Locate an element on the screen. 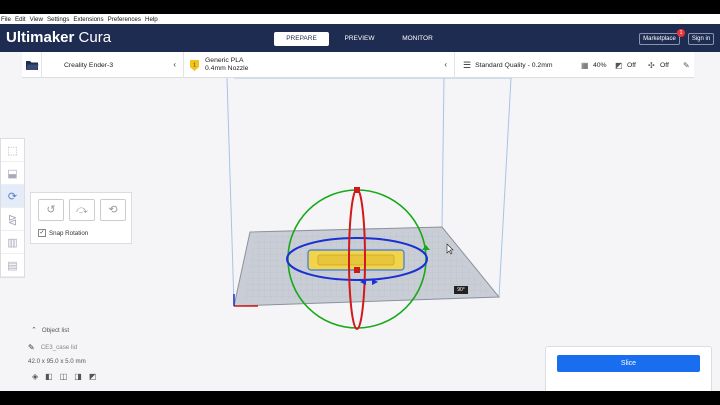 The height and width of the screenshot is (405, 720). 3d-view-icon: ◈ is located at coordinates (35, 376).